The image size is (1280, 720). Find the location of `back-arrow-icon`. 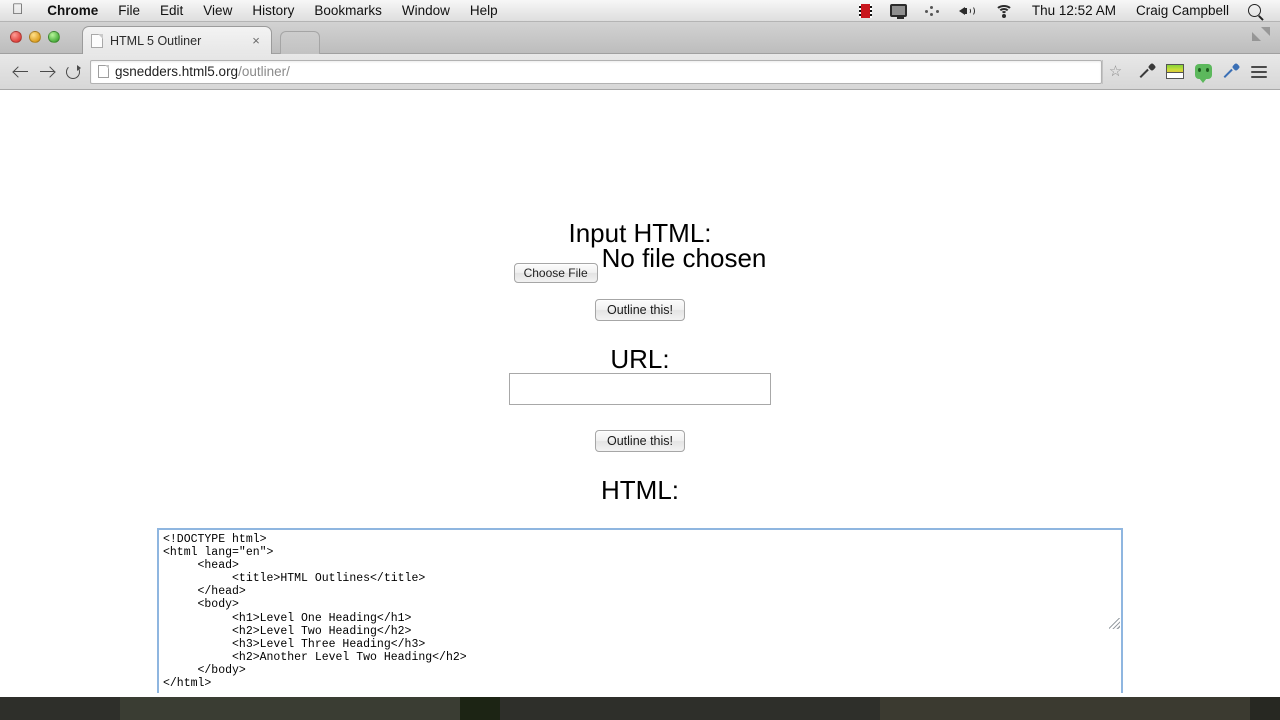

back-arrow-icon is located at coordinates (21, 72).